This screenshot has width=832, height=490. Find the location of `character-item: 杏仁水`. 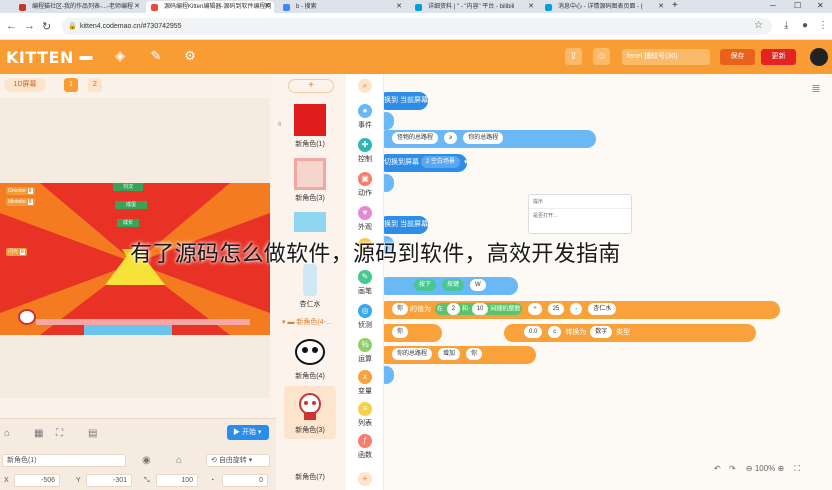

character-item: 杏仁水 is located at coordinates (310, 286).